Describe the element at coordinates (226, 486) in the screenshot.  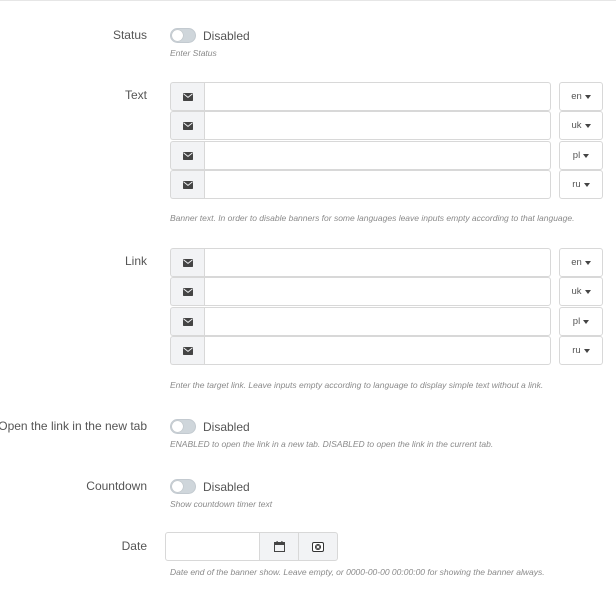
I see `countdown-toggle-text: Disabled` at that location.